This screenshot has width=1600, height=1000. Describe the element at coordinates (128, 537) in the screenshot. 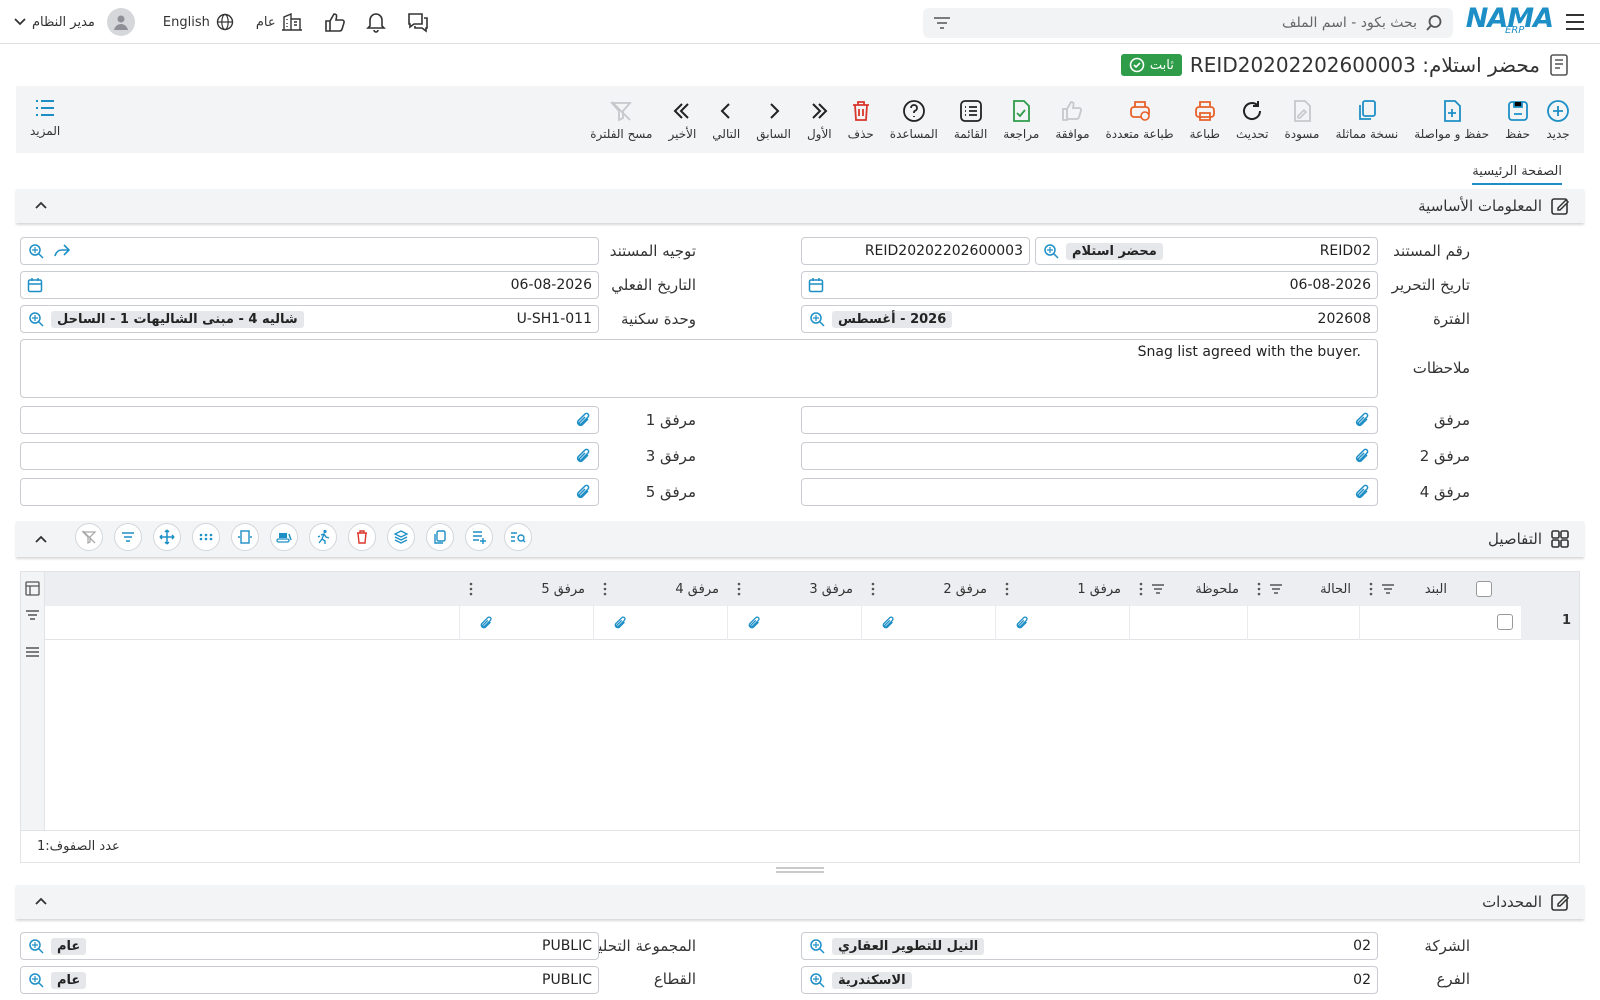

I see `grid-filter-button` at that location.